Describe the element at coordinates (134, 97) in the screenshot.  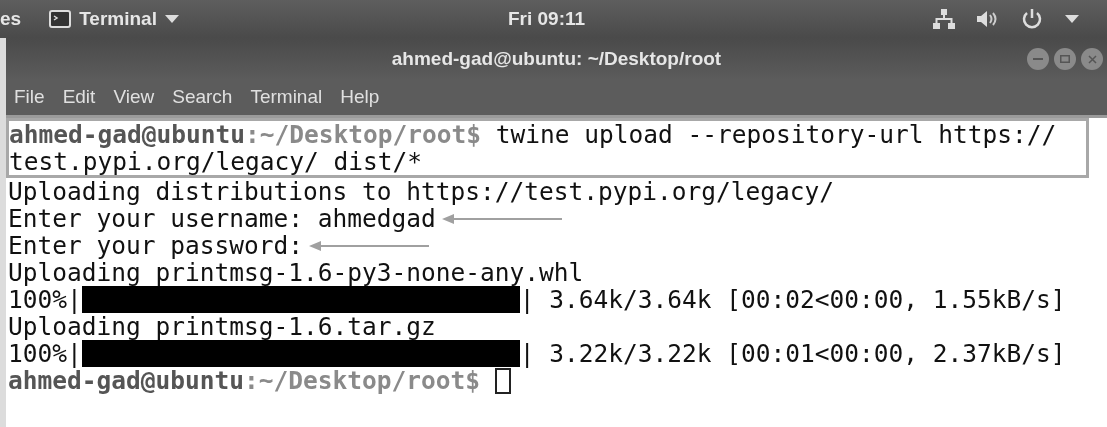
I see `menu-item: View` at that location.